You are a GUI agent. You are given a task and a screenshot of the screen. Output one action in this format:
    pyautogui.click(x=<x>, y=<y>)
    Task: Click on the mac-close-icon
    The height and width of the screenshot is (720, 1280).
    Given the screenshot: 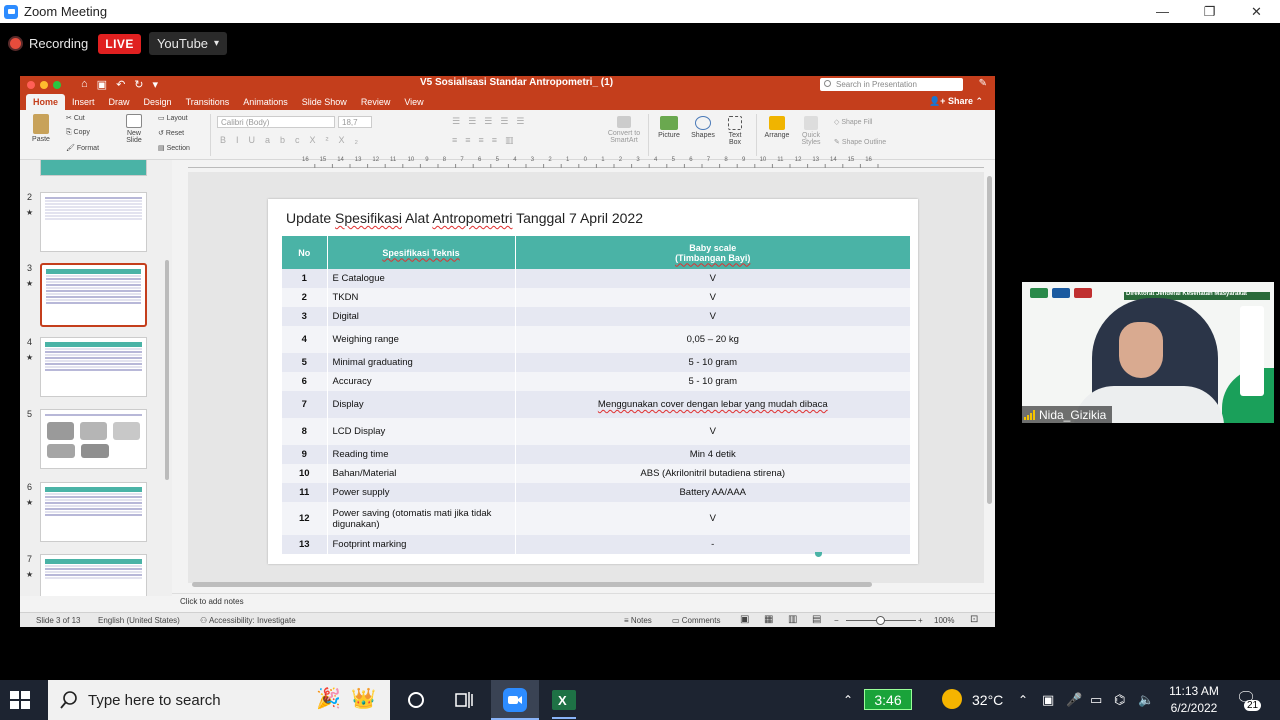 What is the action you would take?
    pyautogui.click(x=31, y=84)
    